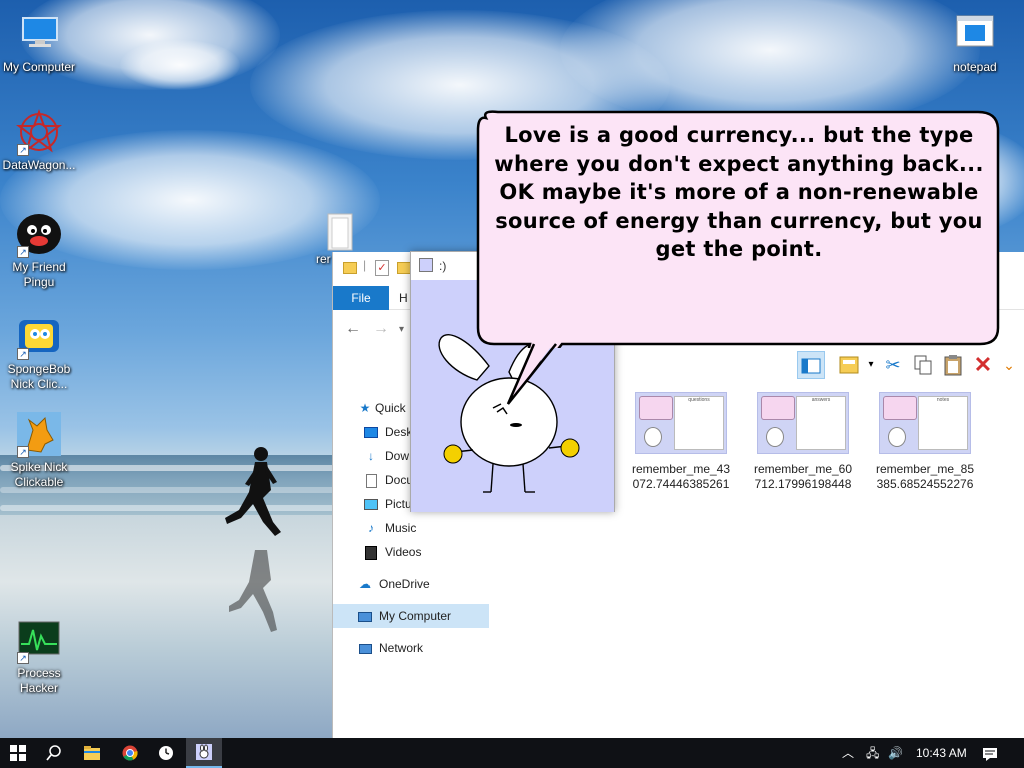 The height and width of the screenshot is (768, 1024). Describe the element at coordinates (353, 329) in the screenshot. I see `back-arrow-icon: ←` at that location.